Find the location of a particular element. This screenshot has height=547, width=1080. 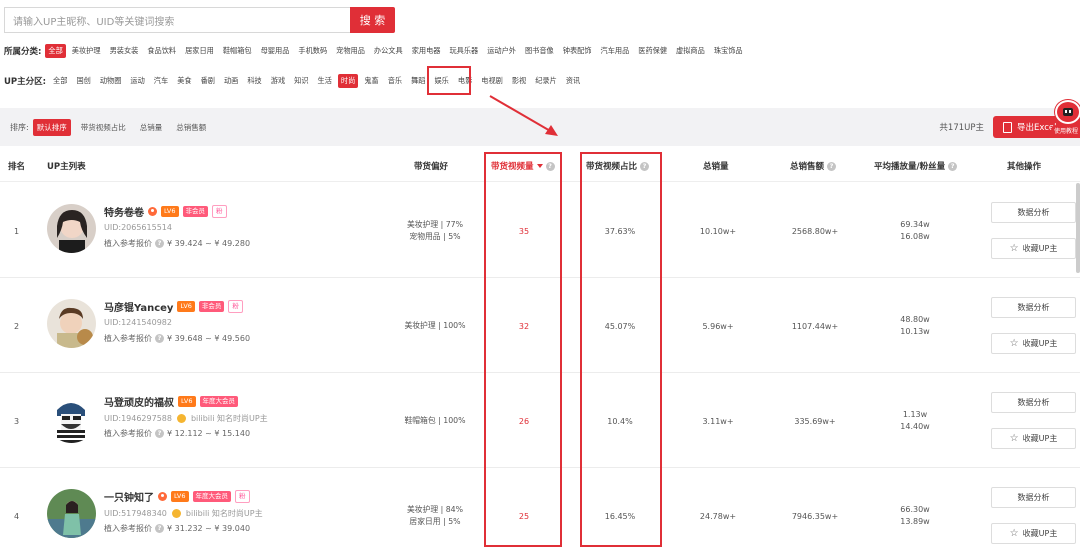

annotation-arrow-icon is located at coordinates (523, 115).